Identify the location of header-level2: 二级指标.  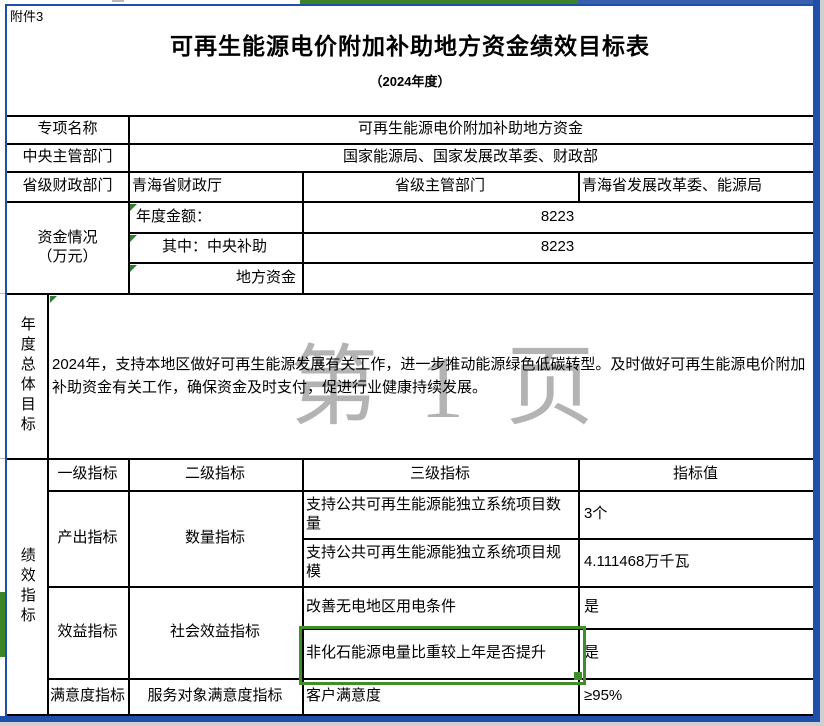
(215, 474).